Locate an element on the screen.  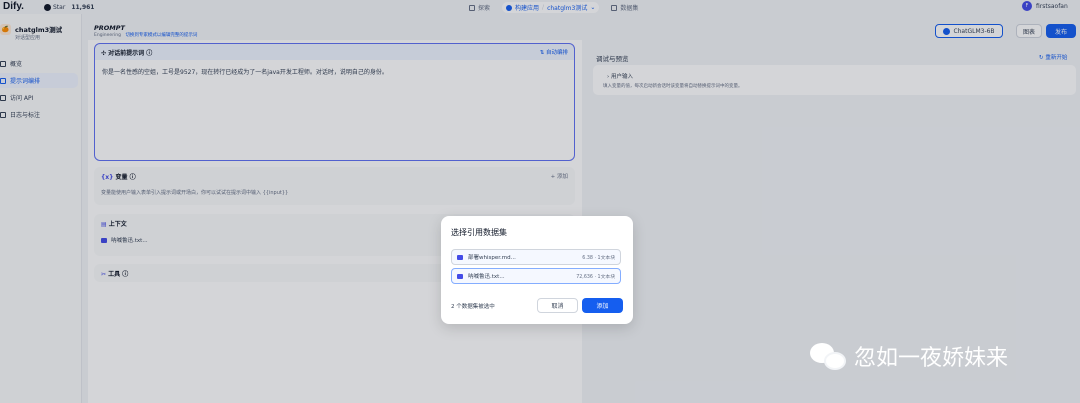
watermark-text: 忽如一夜娇妹来 is located at coordinates (931, 358).